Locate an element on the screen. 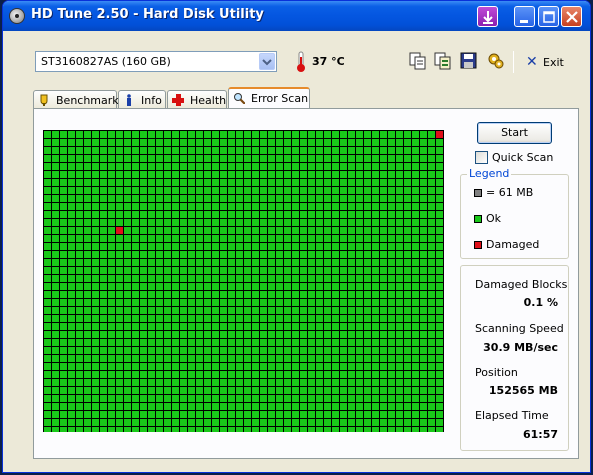  tab-error-scan: Error Scan is located at coordinates (269, 98).